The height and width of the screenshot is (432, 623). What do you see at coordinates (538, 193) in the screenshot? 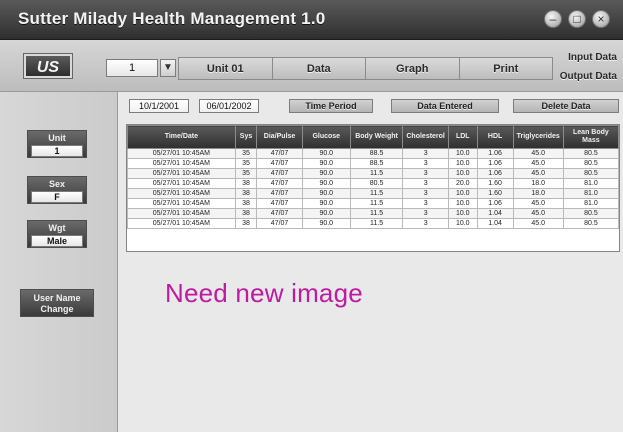
I see `table-cell: 18.0` at bounding box center [538, 193].